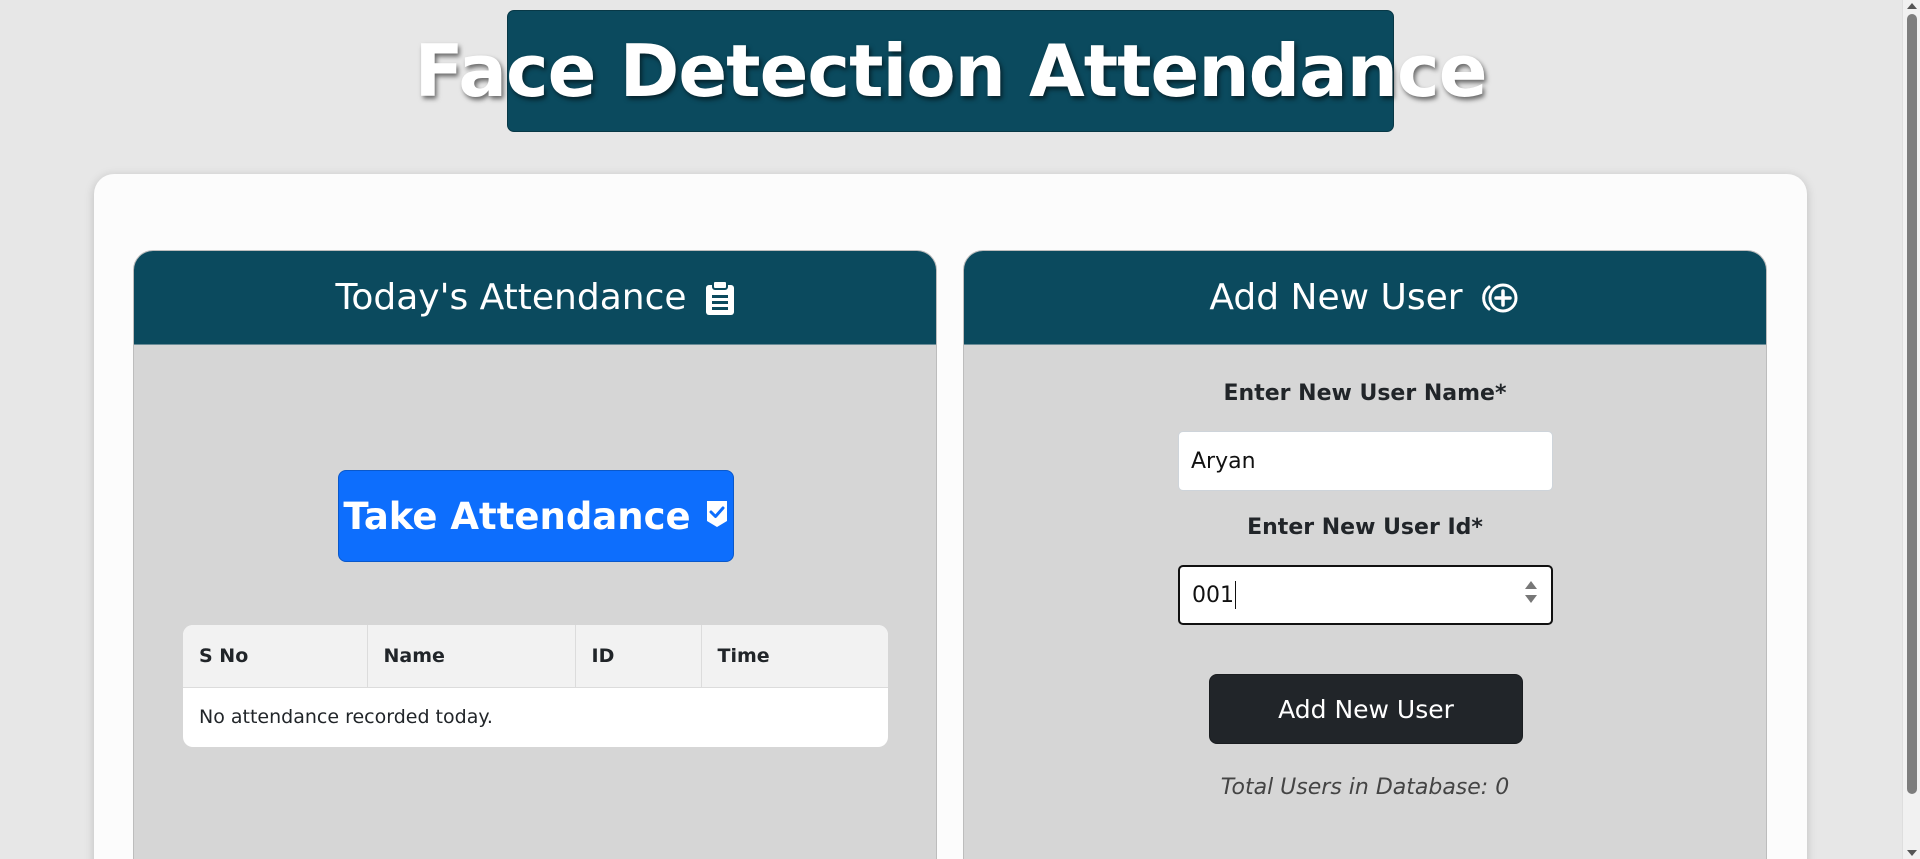 This screenshot has height=859, width=1920. I want to click on scroll-up-icon, so click(1912, 6).